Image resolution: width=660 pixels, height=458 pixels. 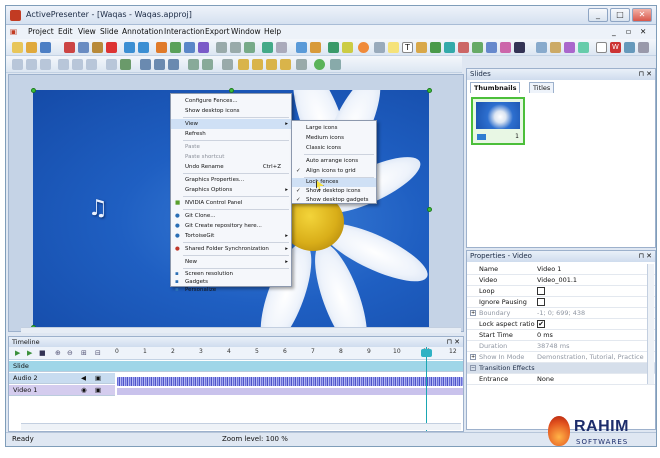 I want to click on checkbox-icon, so click(x=601, y=47).